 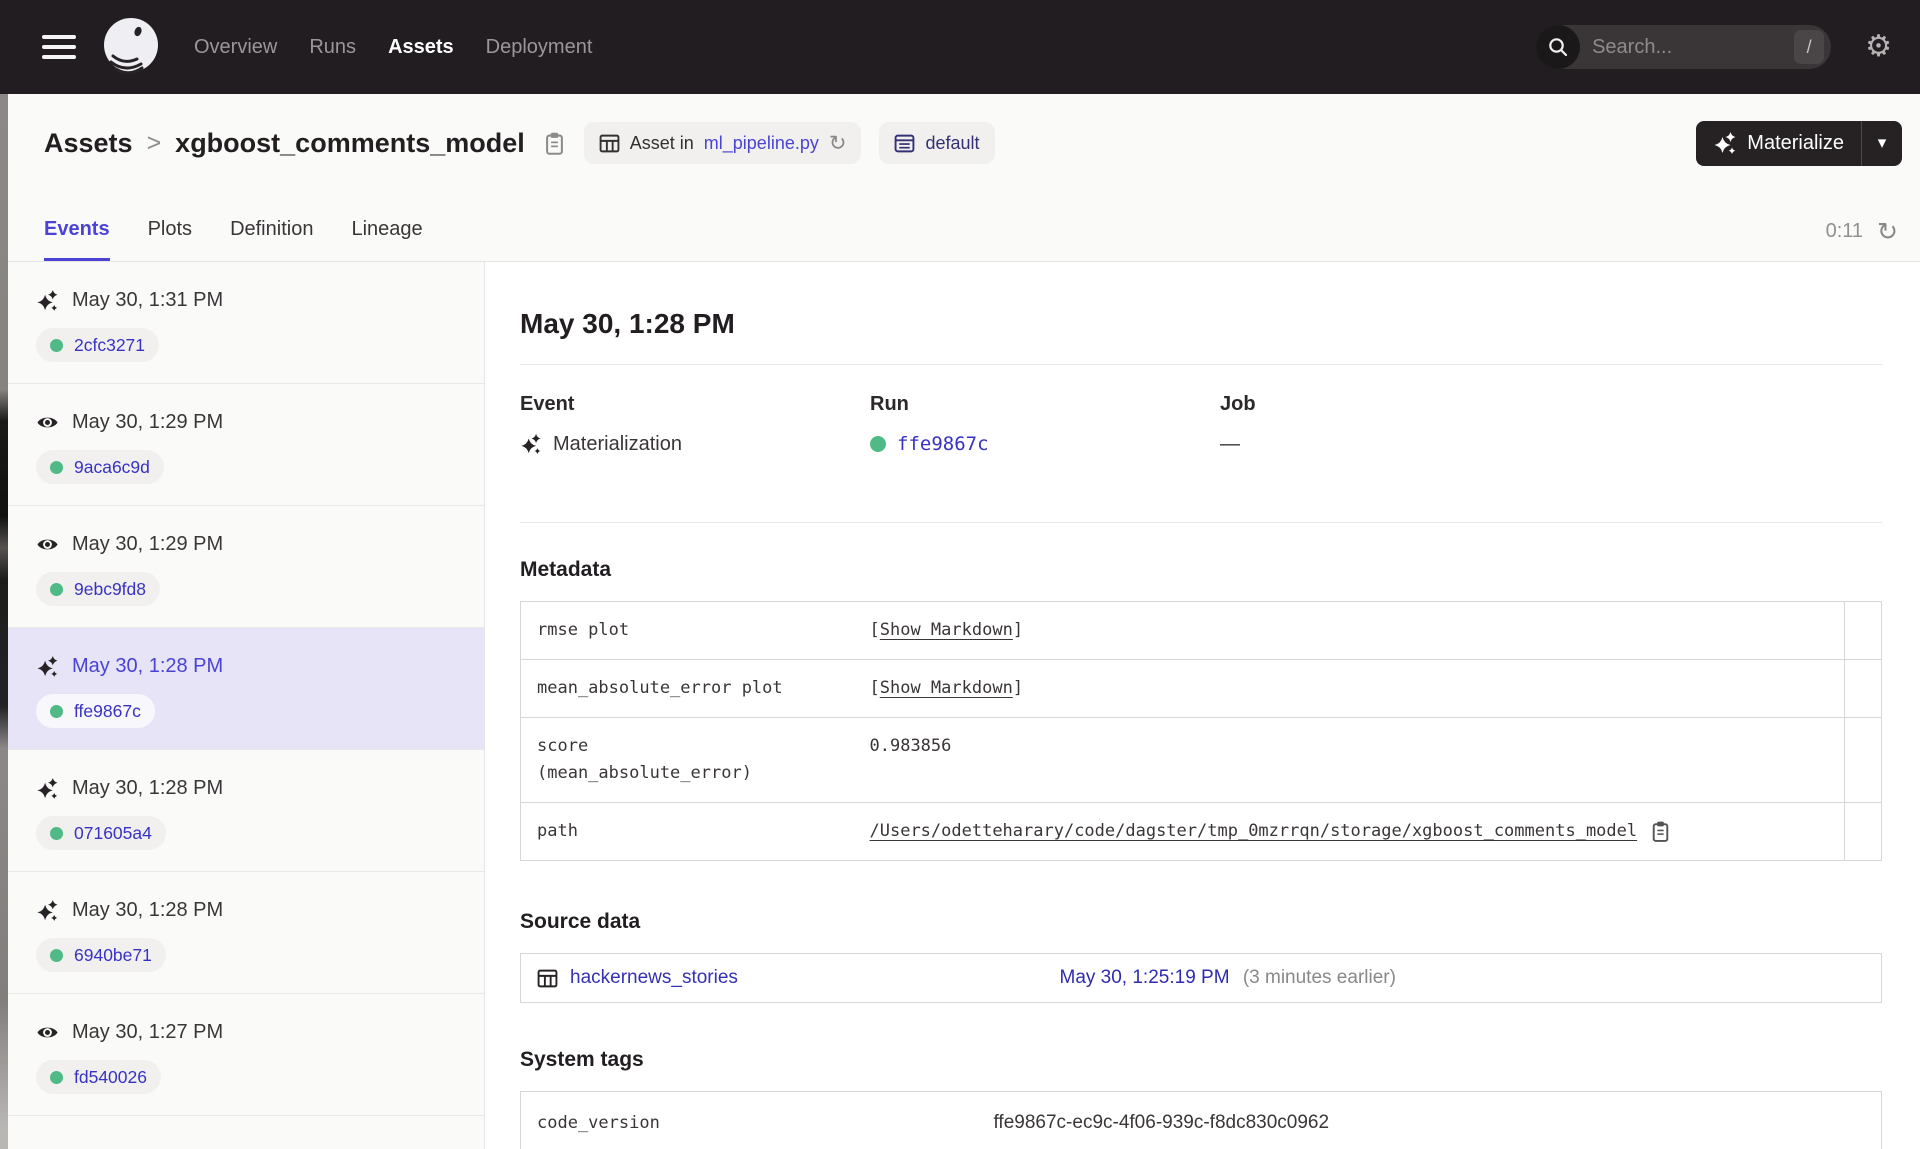 What do you see at coordinates (1201, 688) in the screenshot?
I see `table-row: mean_absolute_error plot [Show Markdown]` at bounding box center [1201, 688].